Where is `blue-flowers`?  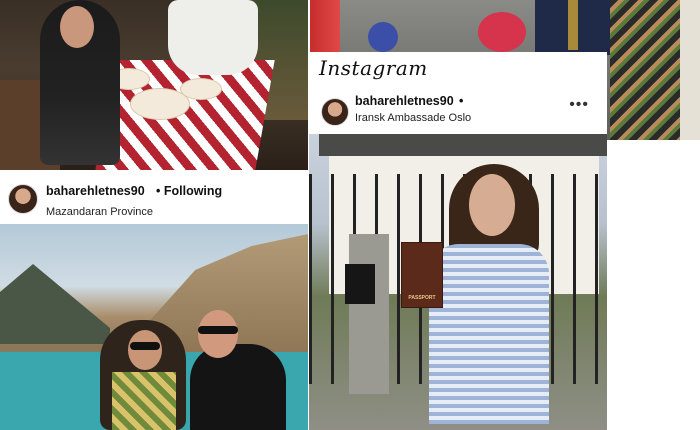 blue-flowers is located at coordinates (383, 37).